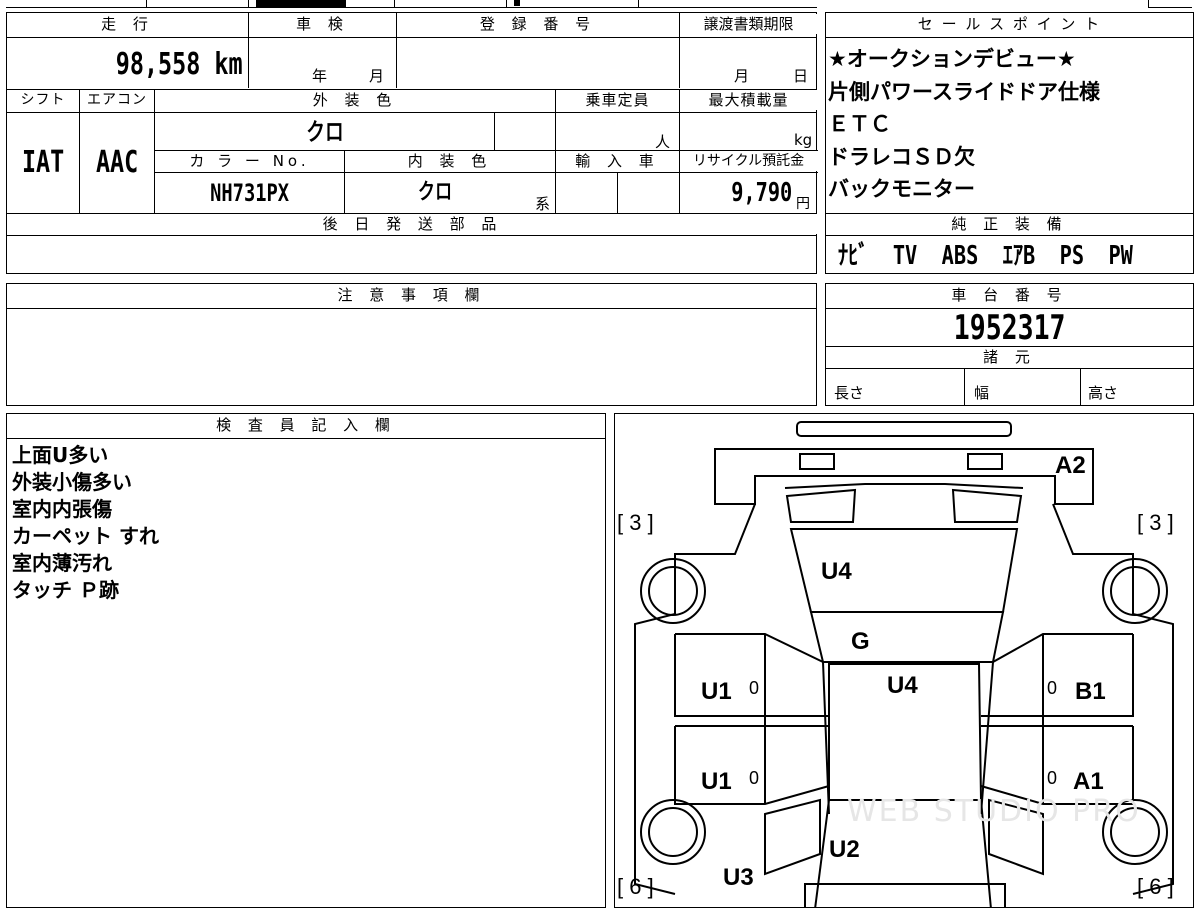  What do you see at coordinates (324, 132) in the screenshot?
I see `exterior-color-value: クロ` at bounding box center [324, 132].